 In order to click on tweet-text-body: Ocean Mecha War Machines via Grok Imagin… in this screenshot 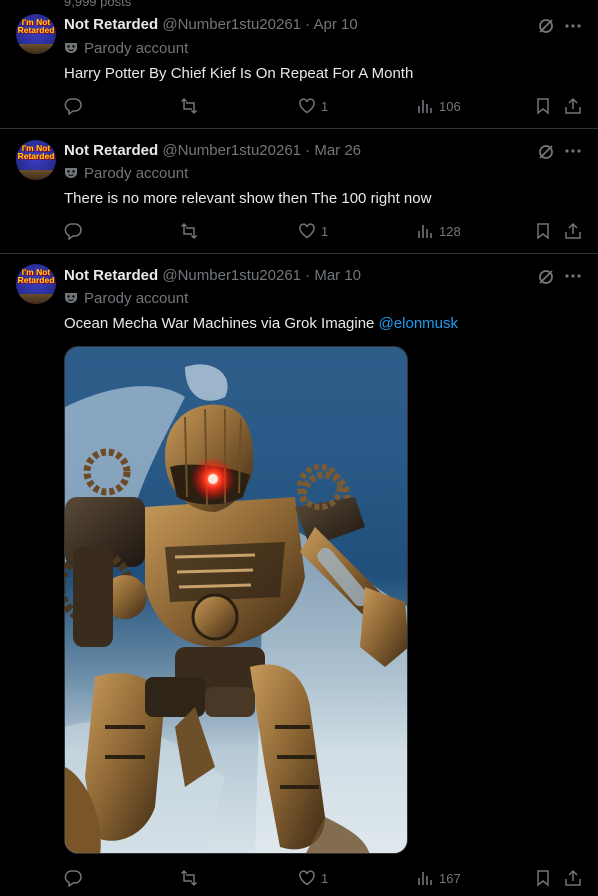, I will do `click(221, 323)`.